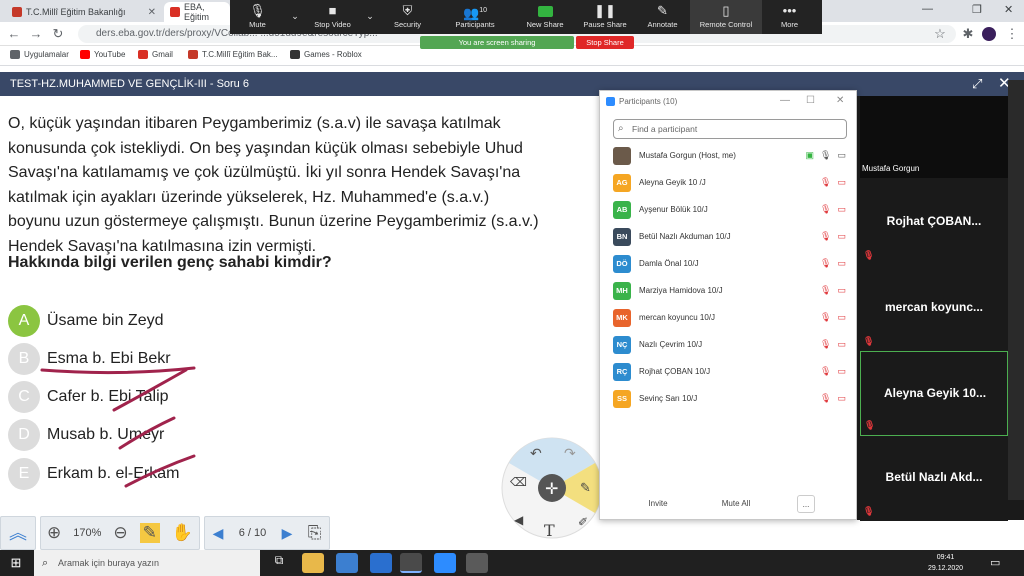 The height and width of the screenshot is (576, 1024). What do you see at coordinates (218, 533) in the screenshot?
I see `previous-page-icon: ◀` at bounding box center [218, 533].